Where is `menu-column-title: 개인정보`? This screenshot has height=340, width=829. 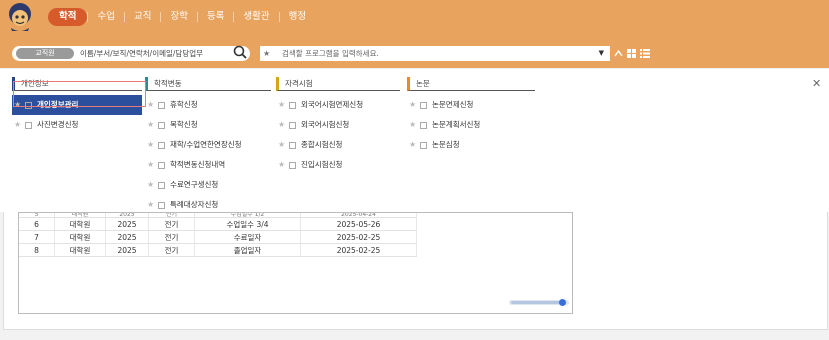
menu-column-title: 개인정보 is located at coordinates (77, 84).